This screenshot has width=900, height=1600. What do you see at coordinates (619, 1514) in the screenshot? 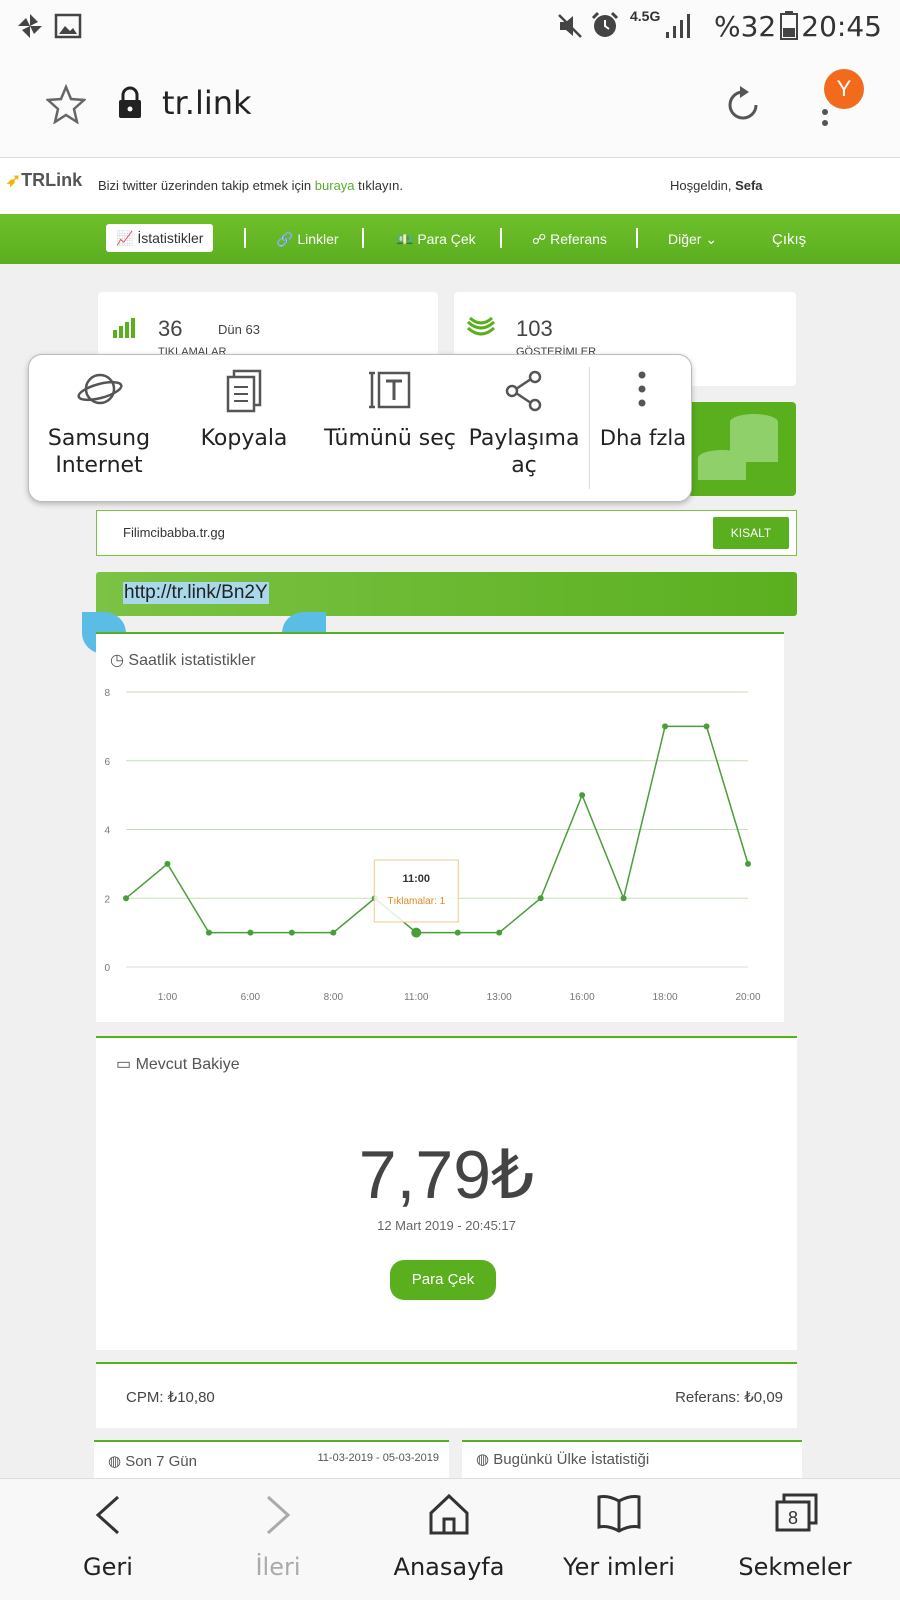
I see `book-icon` at bounding box center [619, 1514].